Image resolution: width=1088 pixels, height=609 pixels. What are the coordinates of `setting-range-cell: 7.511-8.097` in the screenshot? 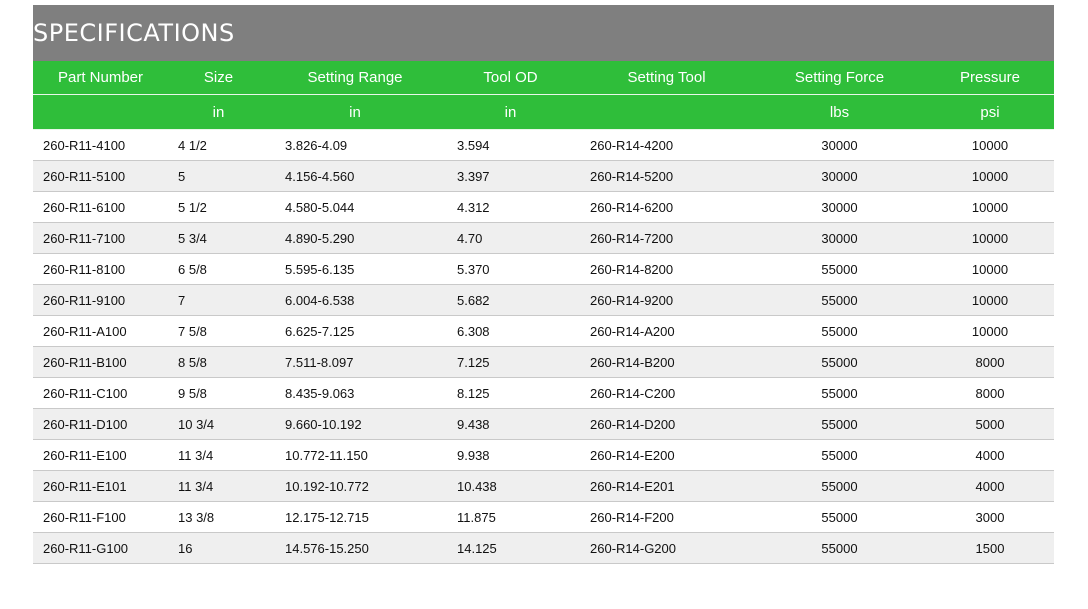 It's located at (355, 362).